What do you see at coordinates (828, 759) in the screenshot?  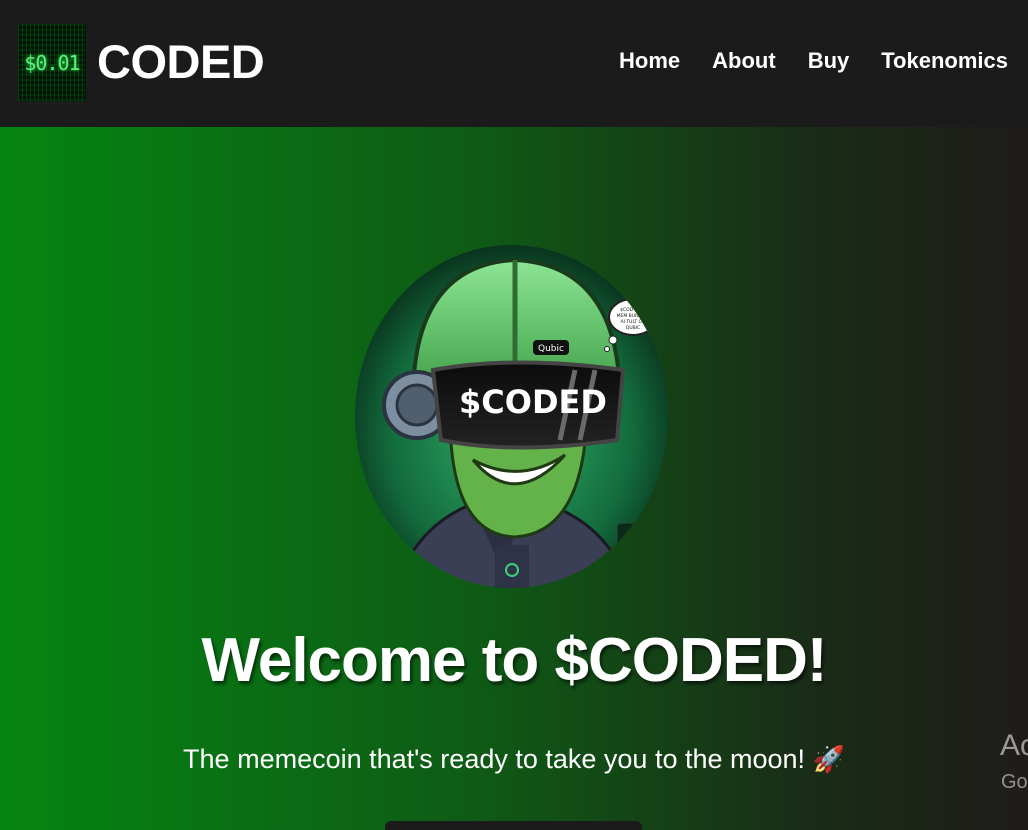 I see `rocket-icon: 🚀` at bounding box center [828, 759].